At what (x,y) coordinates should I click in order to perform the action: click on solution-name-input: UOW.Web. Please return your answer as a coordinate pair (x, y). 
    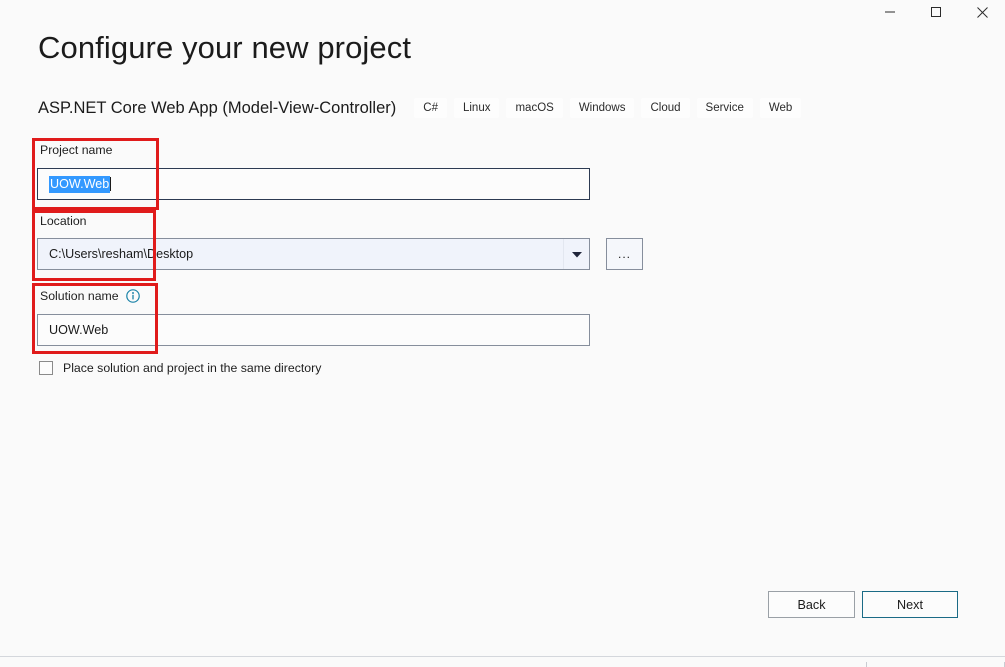
    Looking at the image, I should click on (313, 330).